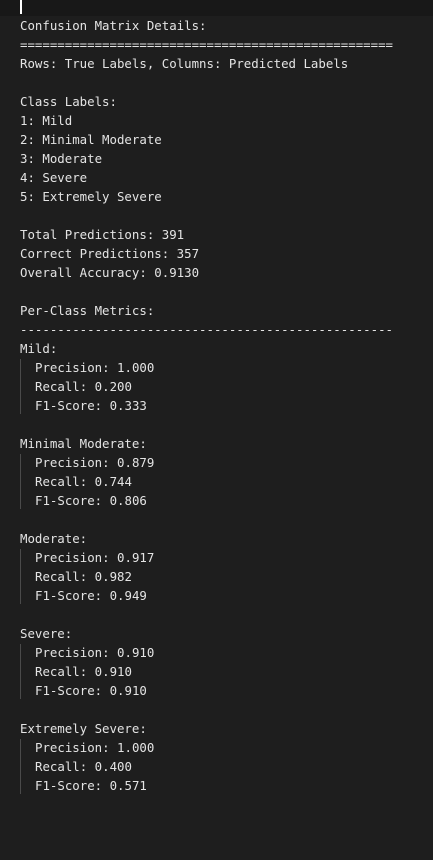  I want to click on f1-value: F1-Score: 0.910, so click(91, 690).